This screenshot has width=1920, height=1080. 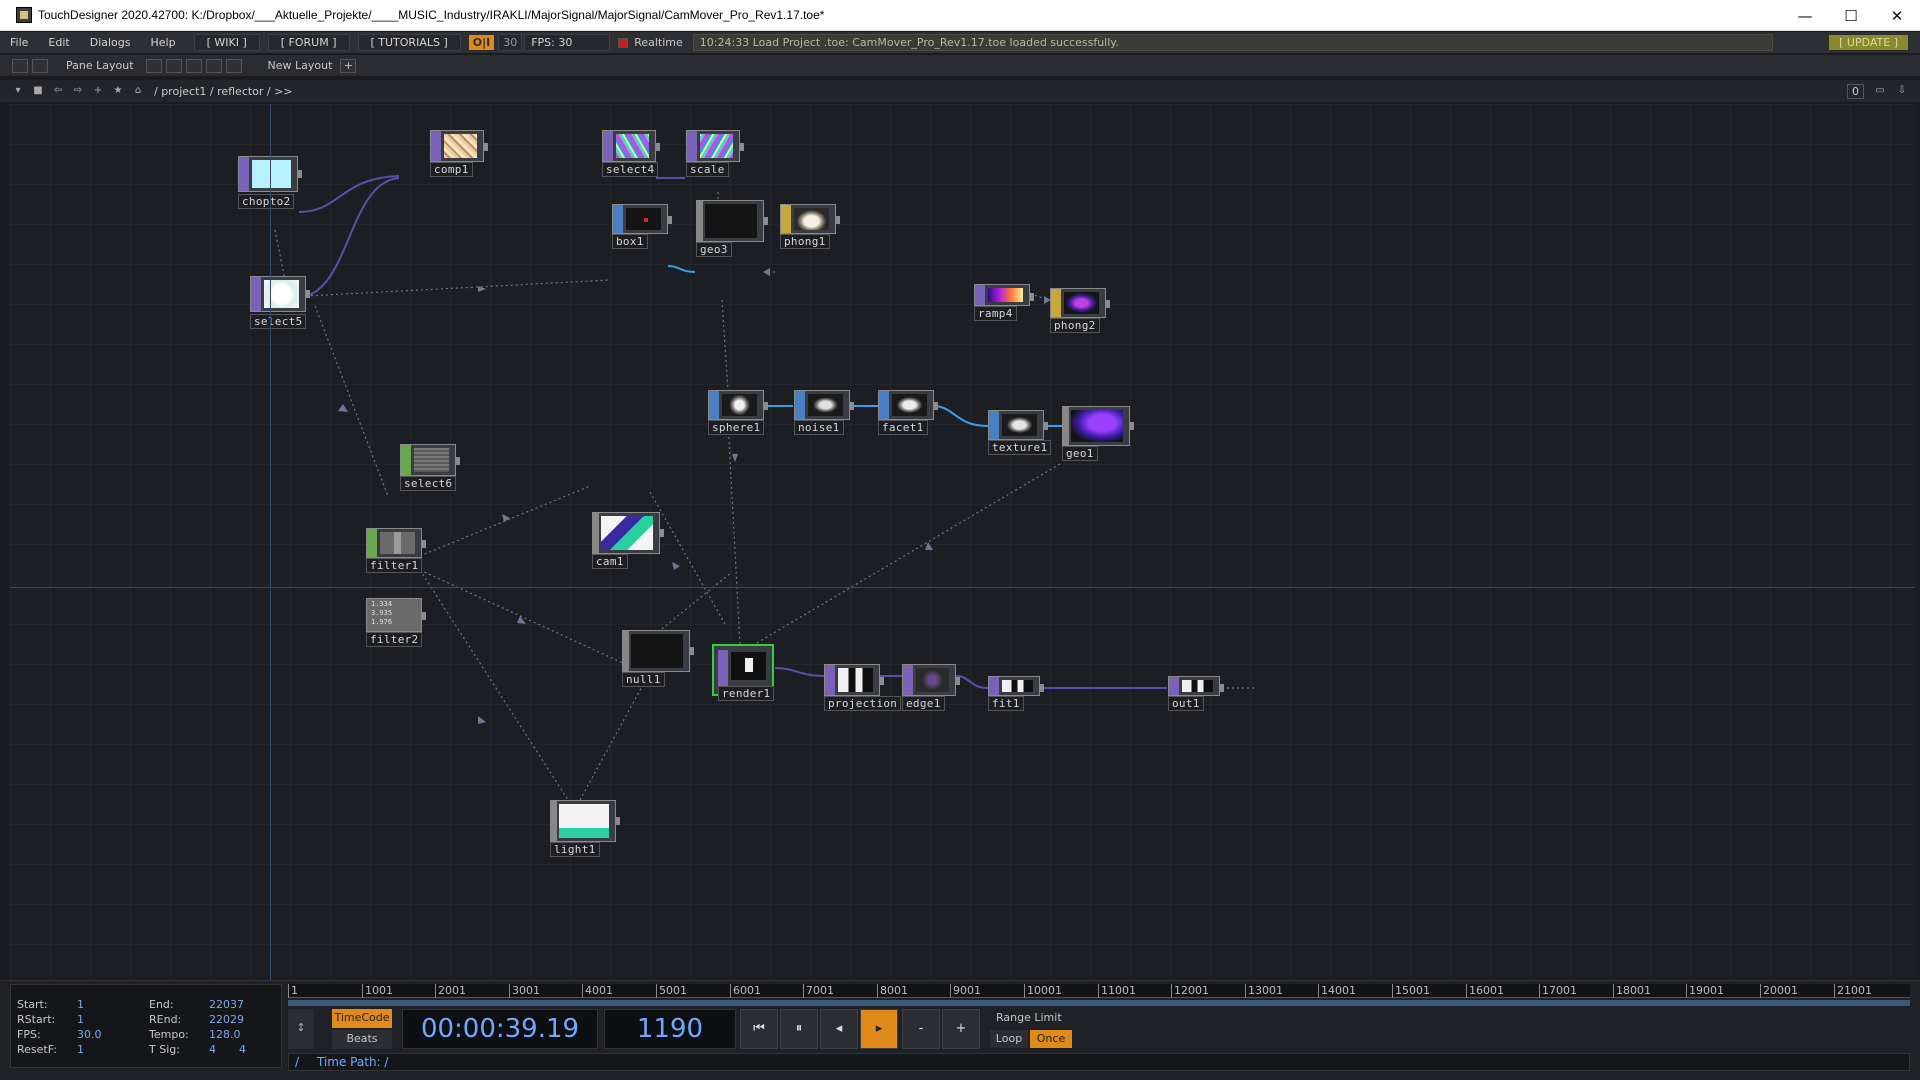 I want to click on step-plus-button: +, so click(x=961, y=1029).